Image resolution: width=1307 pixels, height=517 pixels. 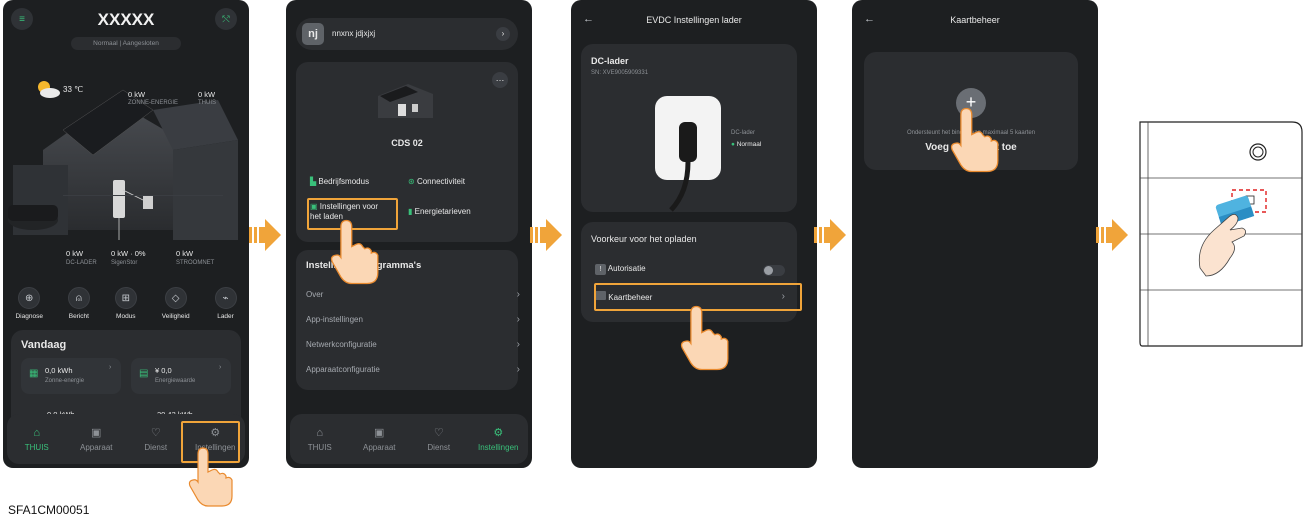 I want to click on page-title: EVDC Instellingen lader, so click(x=694, y=20).